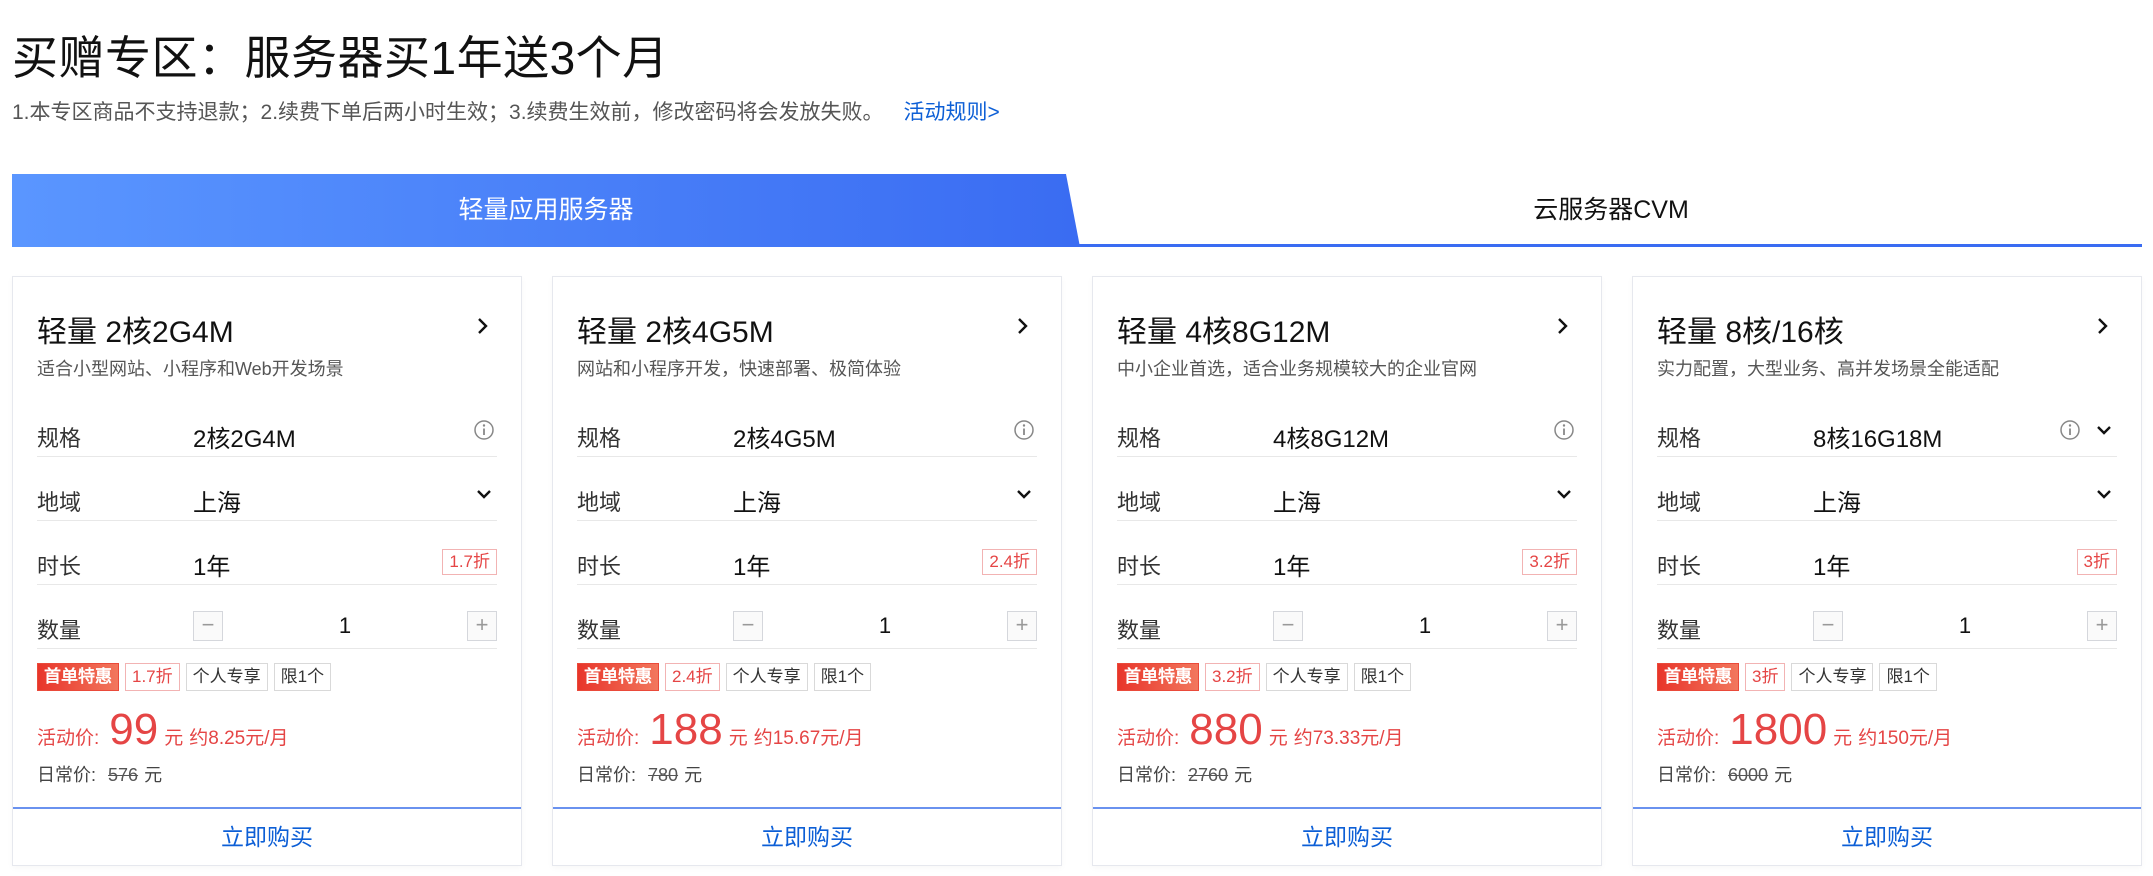 The image size is (2153, 876). What do you see at coordinates (952, 112) in the screenshot?
I see `rules-link: 活动规则>` at bounding box center [952, 112].